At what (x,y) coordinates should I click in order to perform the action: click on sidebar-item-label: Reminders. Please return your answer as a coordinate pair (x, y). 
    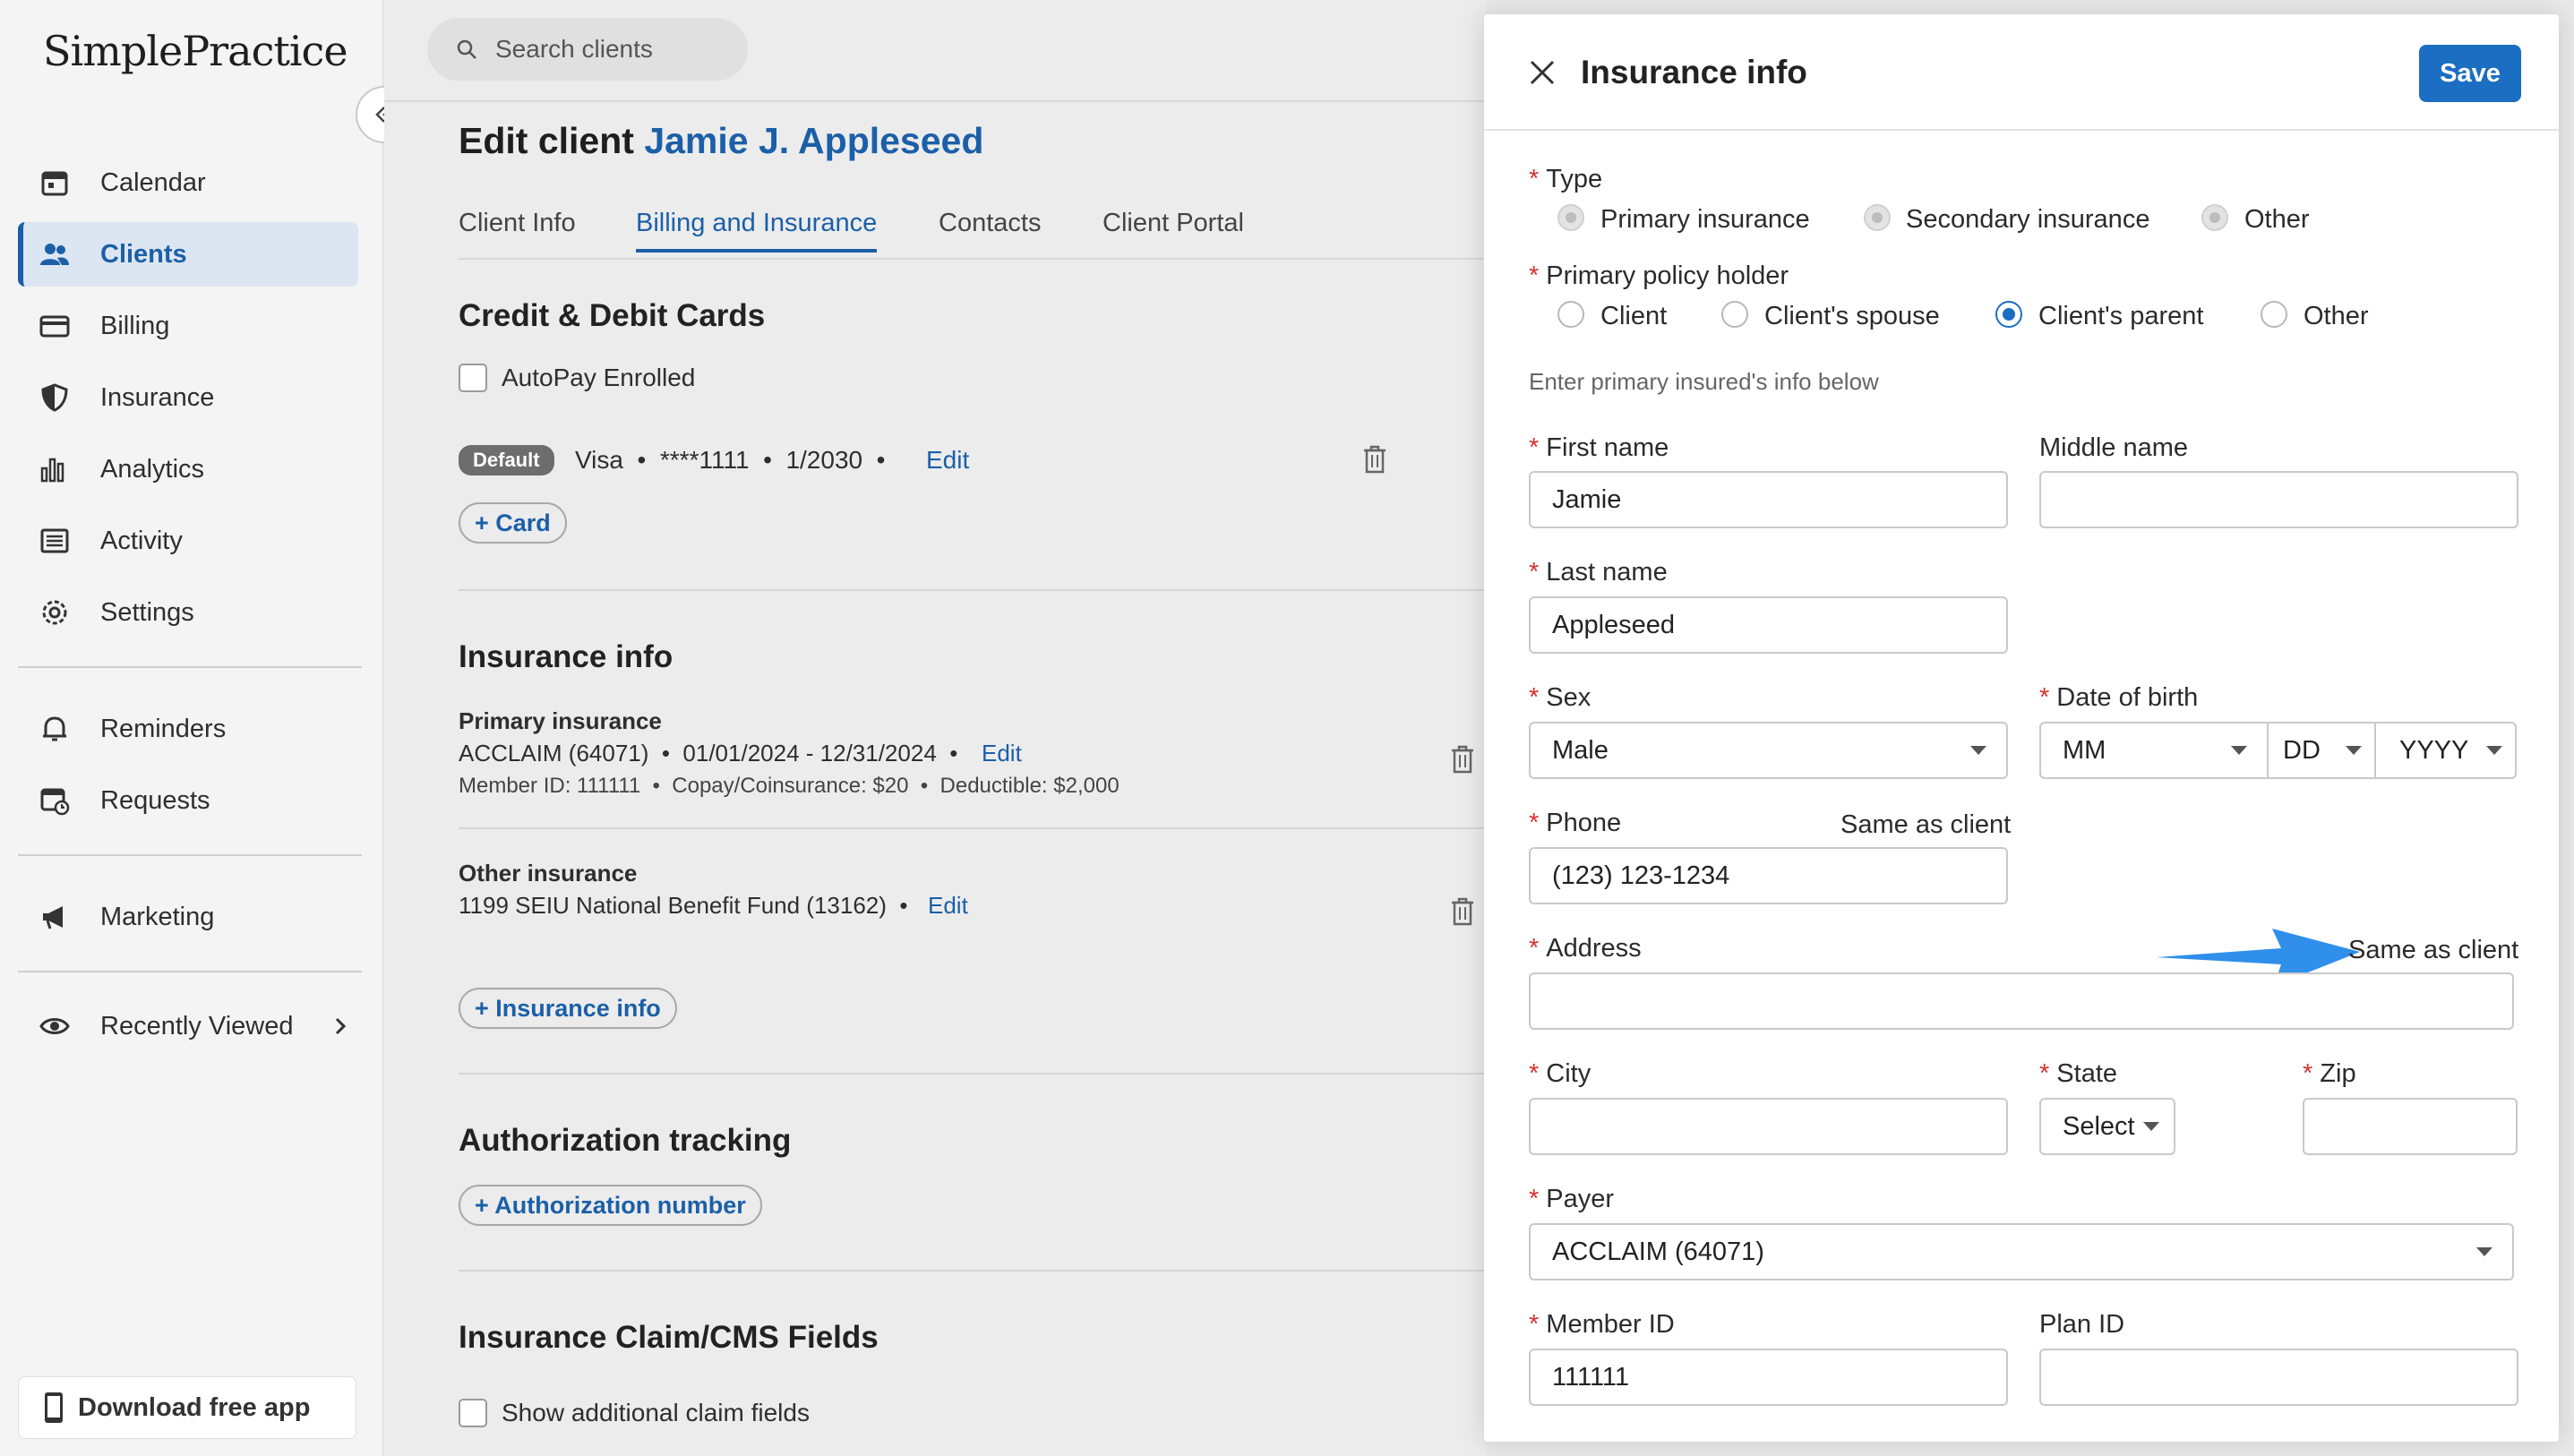
    Looking at the image, I should click on (163, 728).